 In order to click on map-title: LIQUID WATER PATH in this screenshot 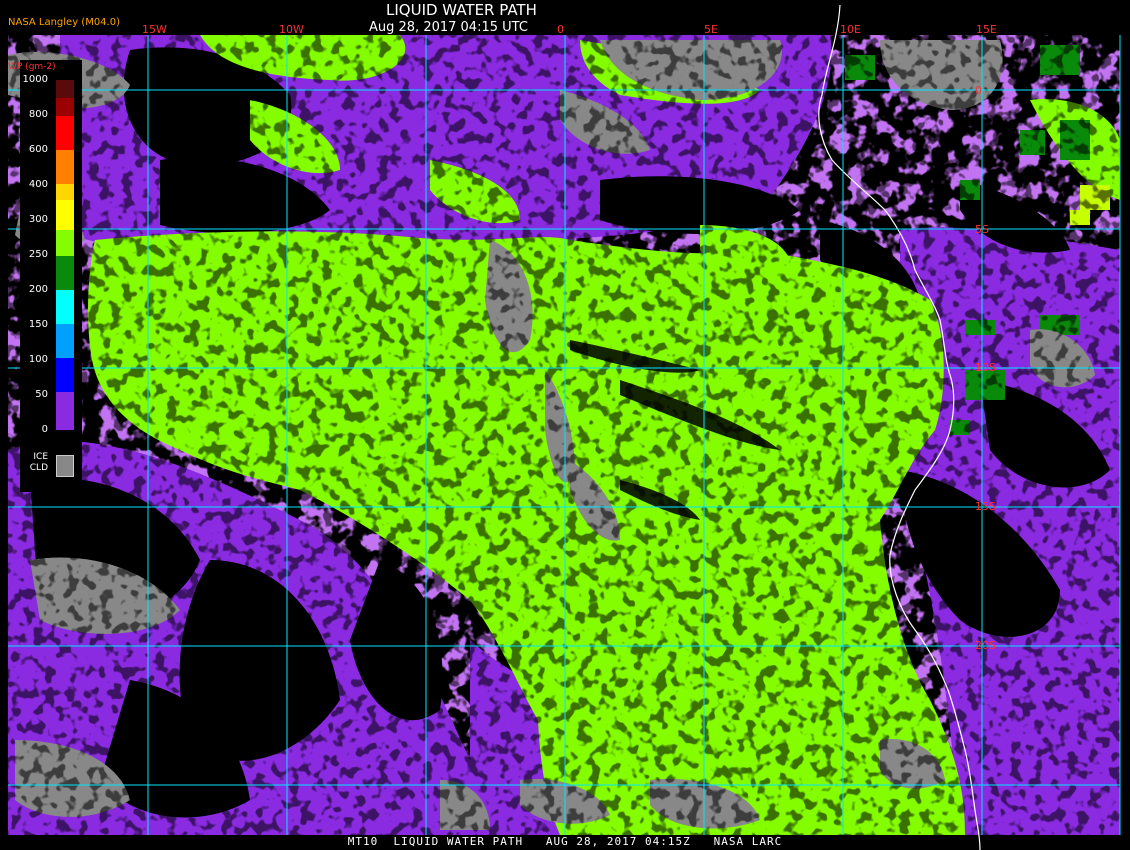, I will do `click(461, 10)`.